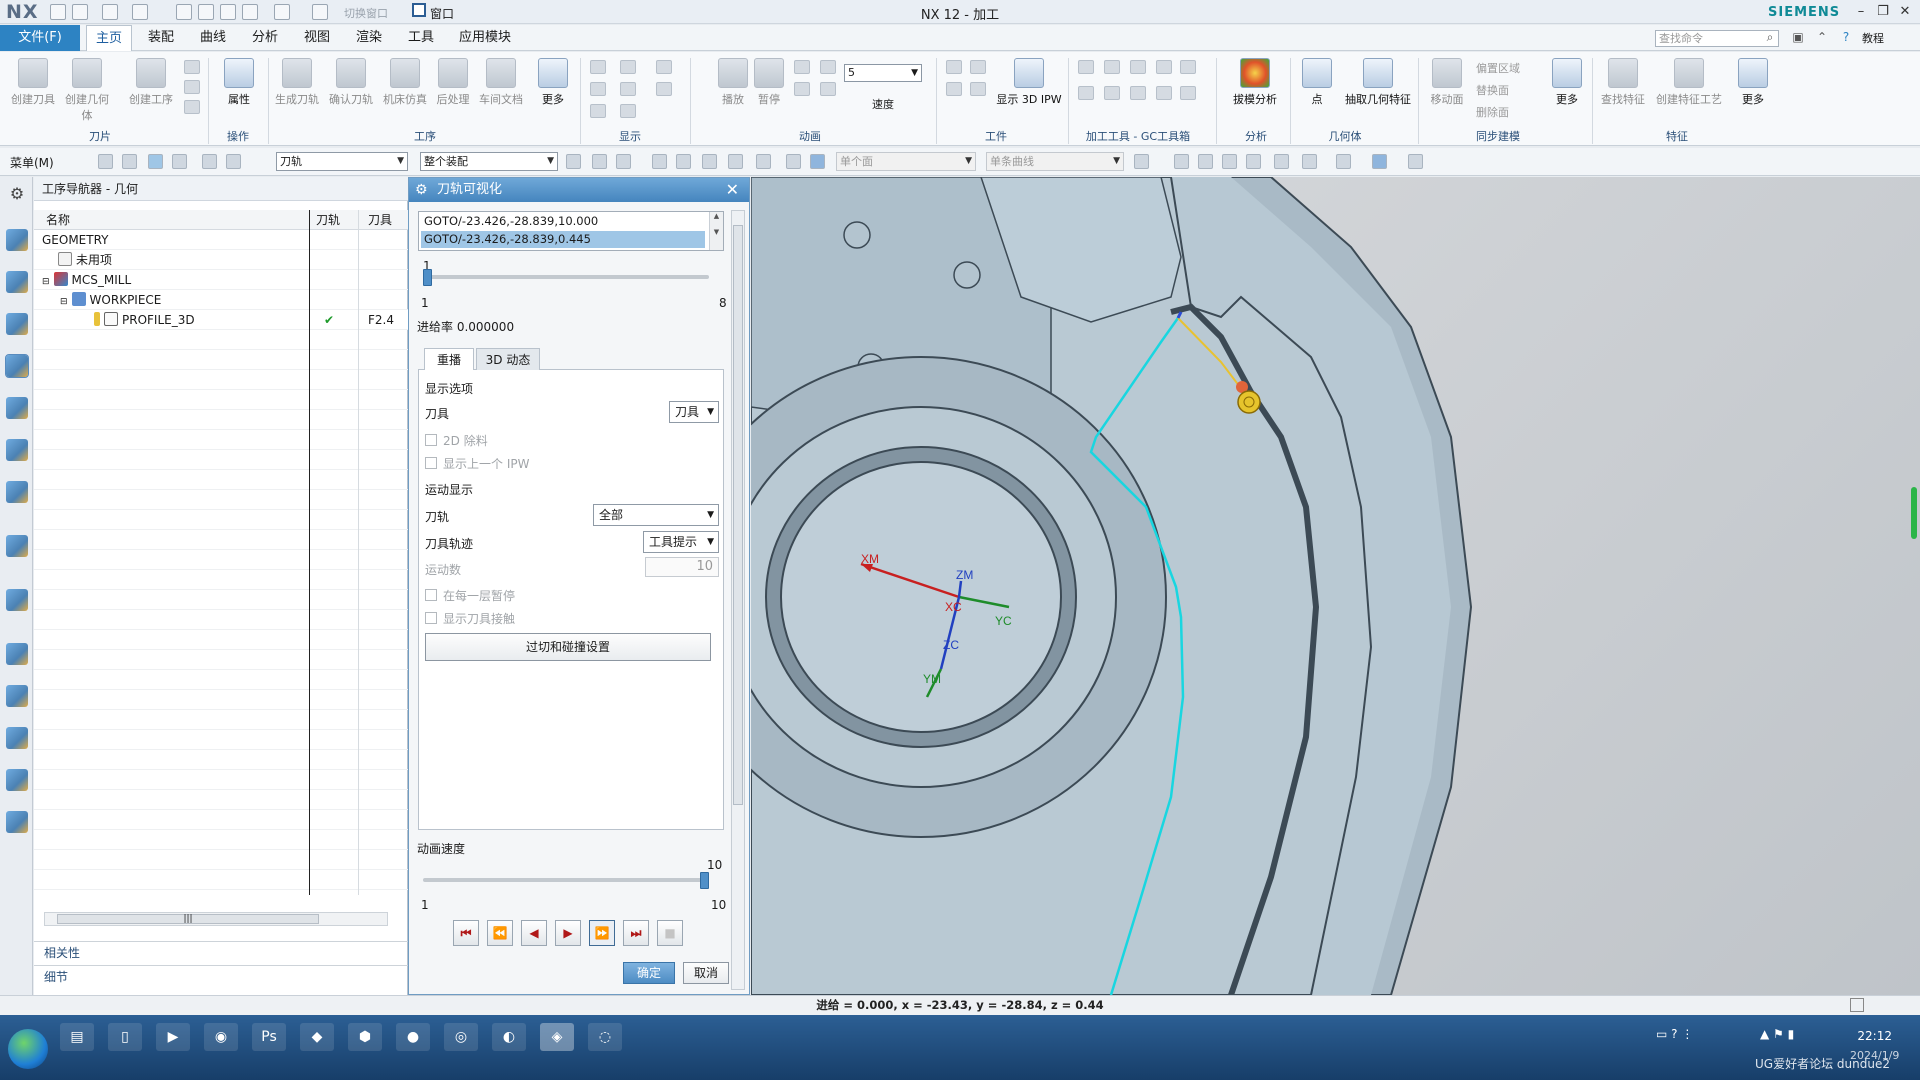  What do you see at coordinates (213, 38) in the screenshot?
I see `tab-curve: 曲线` at bounding box center [213, 38].